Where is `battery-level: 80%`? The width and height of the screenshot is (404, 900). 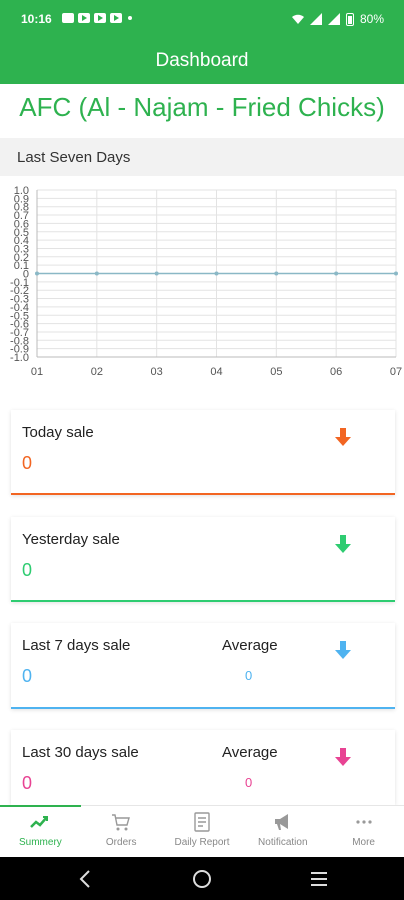 battery-level: 80% is located at coordinates (371, 19).